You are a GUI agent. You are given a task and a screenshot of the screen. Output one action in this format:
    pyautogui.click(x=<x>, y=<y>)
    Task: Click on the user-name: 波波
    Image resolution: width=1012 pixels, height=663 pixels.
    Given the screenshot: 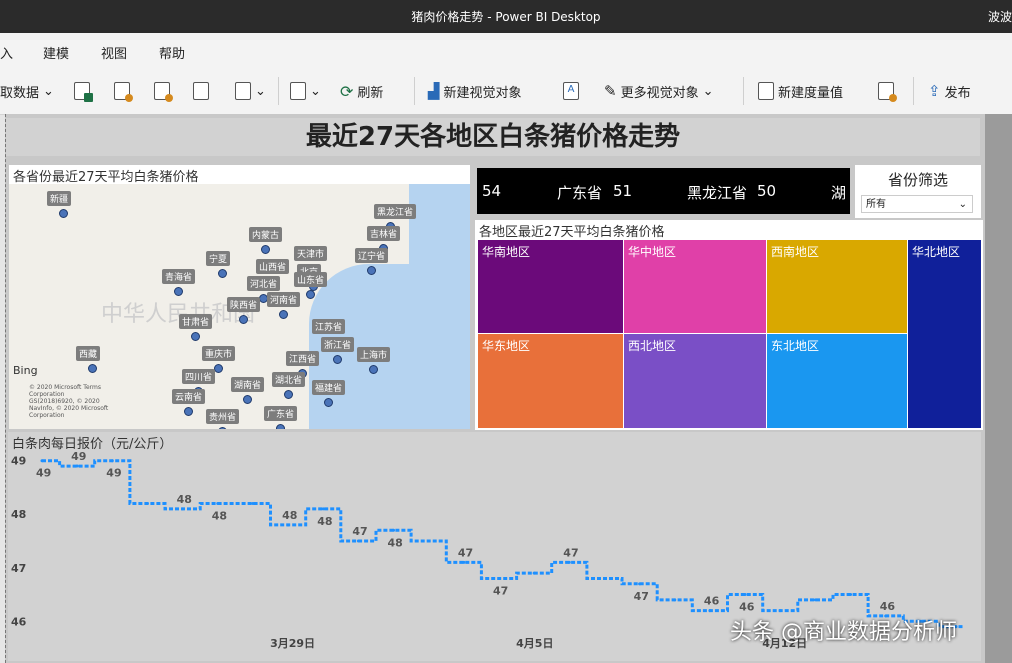 What is the action you would take?
    pyautogui.click(x=1000, y=16)
    